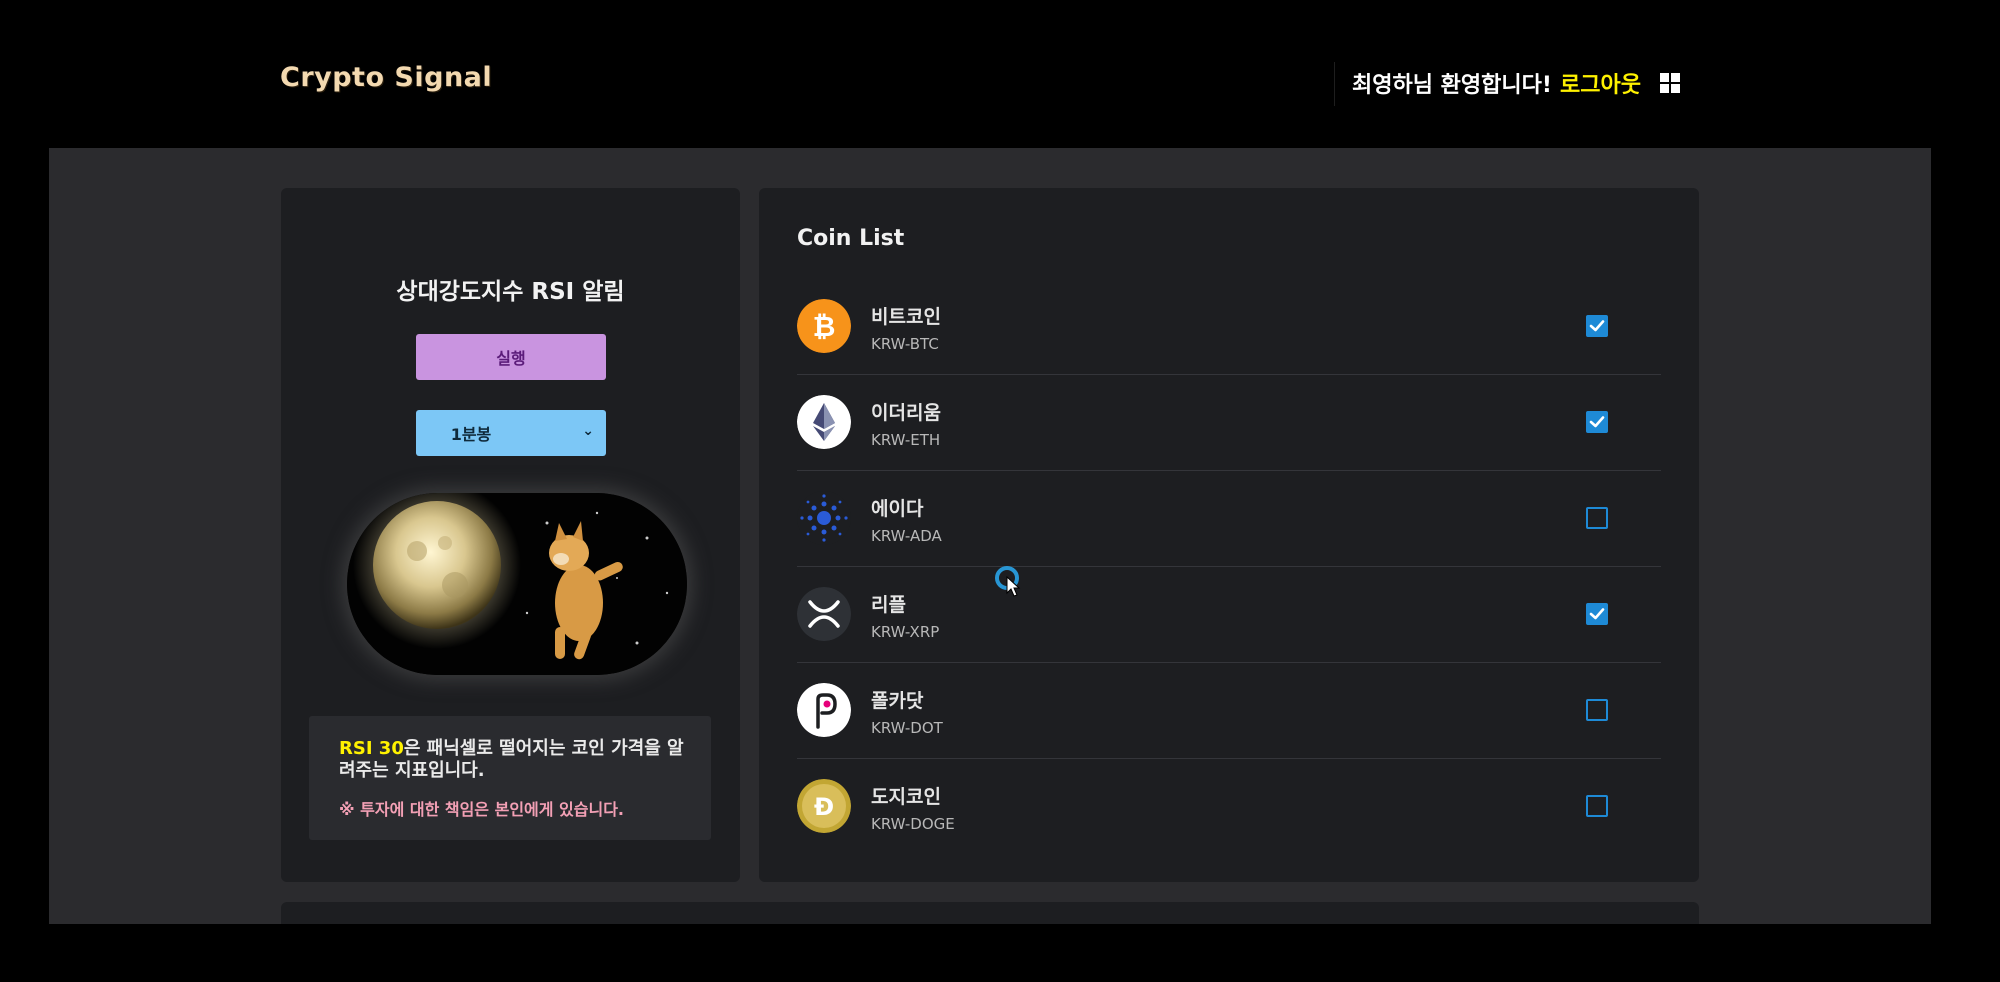 The height and width of the screenshot is (982, 2000). What do you see at coordinates (1229, 518) in the screenshot?
I see `coin-row-ada: 에이다 KRW-ADA` at bounding box center [1229, 518].